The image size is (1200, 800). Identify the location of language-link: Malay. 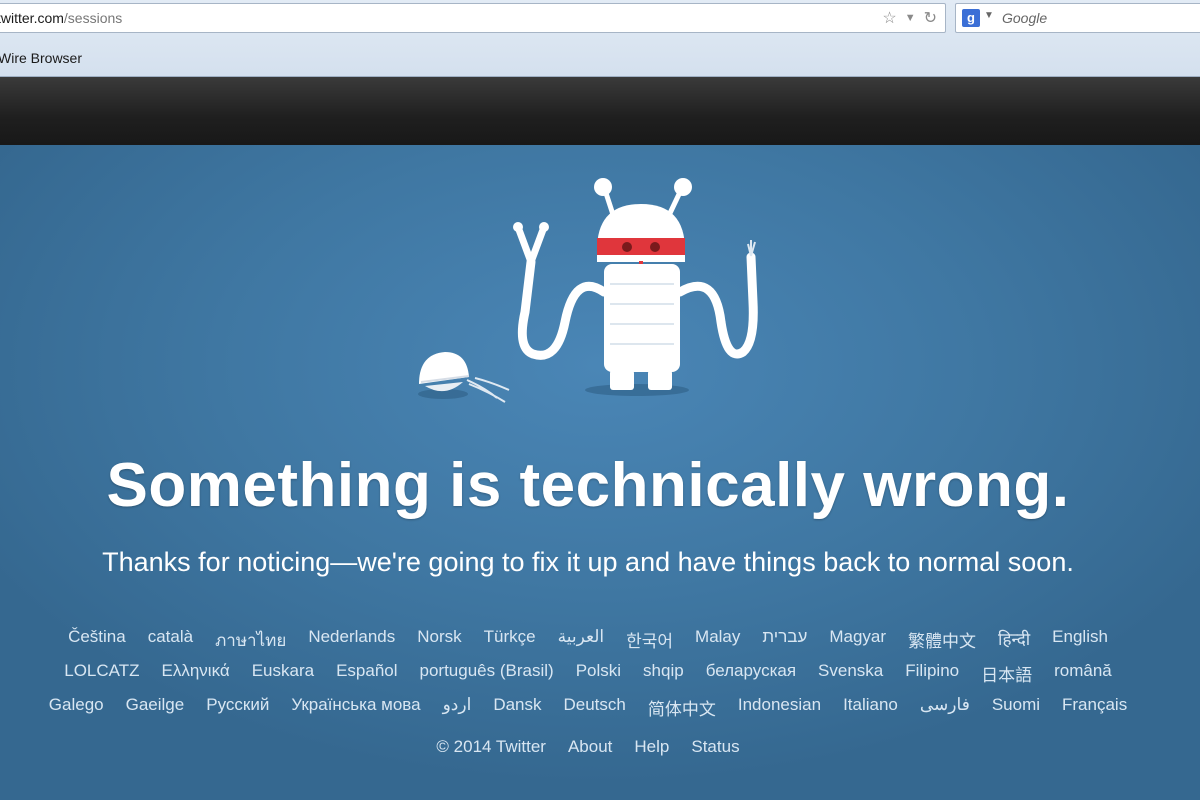
(717, 640).